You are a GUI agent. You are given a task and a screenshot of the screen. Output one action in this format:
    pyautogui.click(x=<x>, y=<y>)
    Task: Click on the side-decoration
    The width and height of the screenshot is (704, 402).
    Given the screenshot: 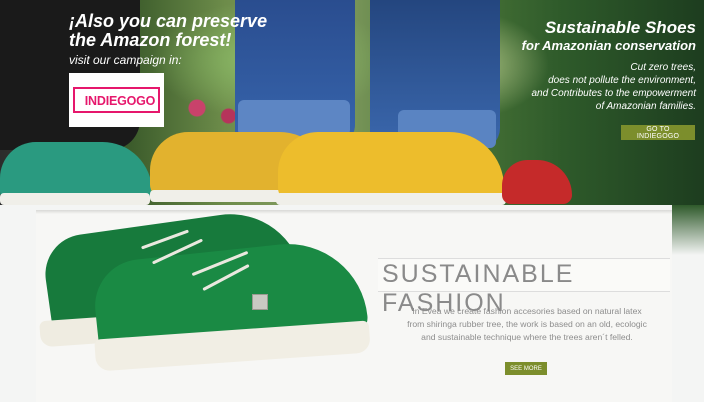 What is the action you would take?
    pyautogui.click(x=688, y=230)
    